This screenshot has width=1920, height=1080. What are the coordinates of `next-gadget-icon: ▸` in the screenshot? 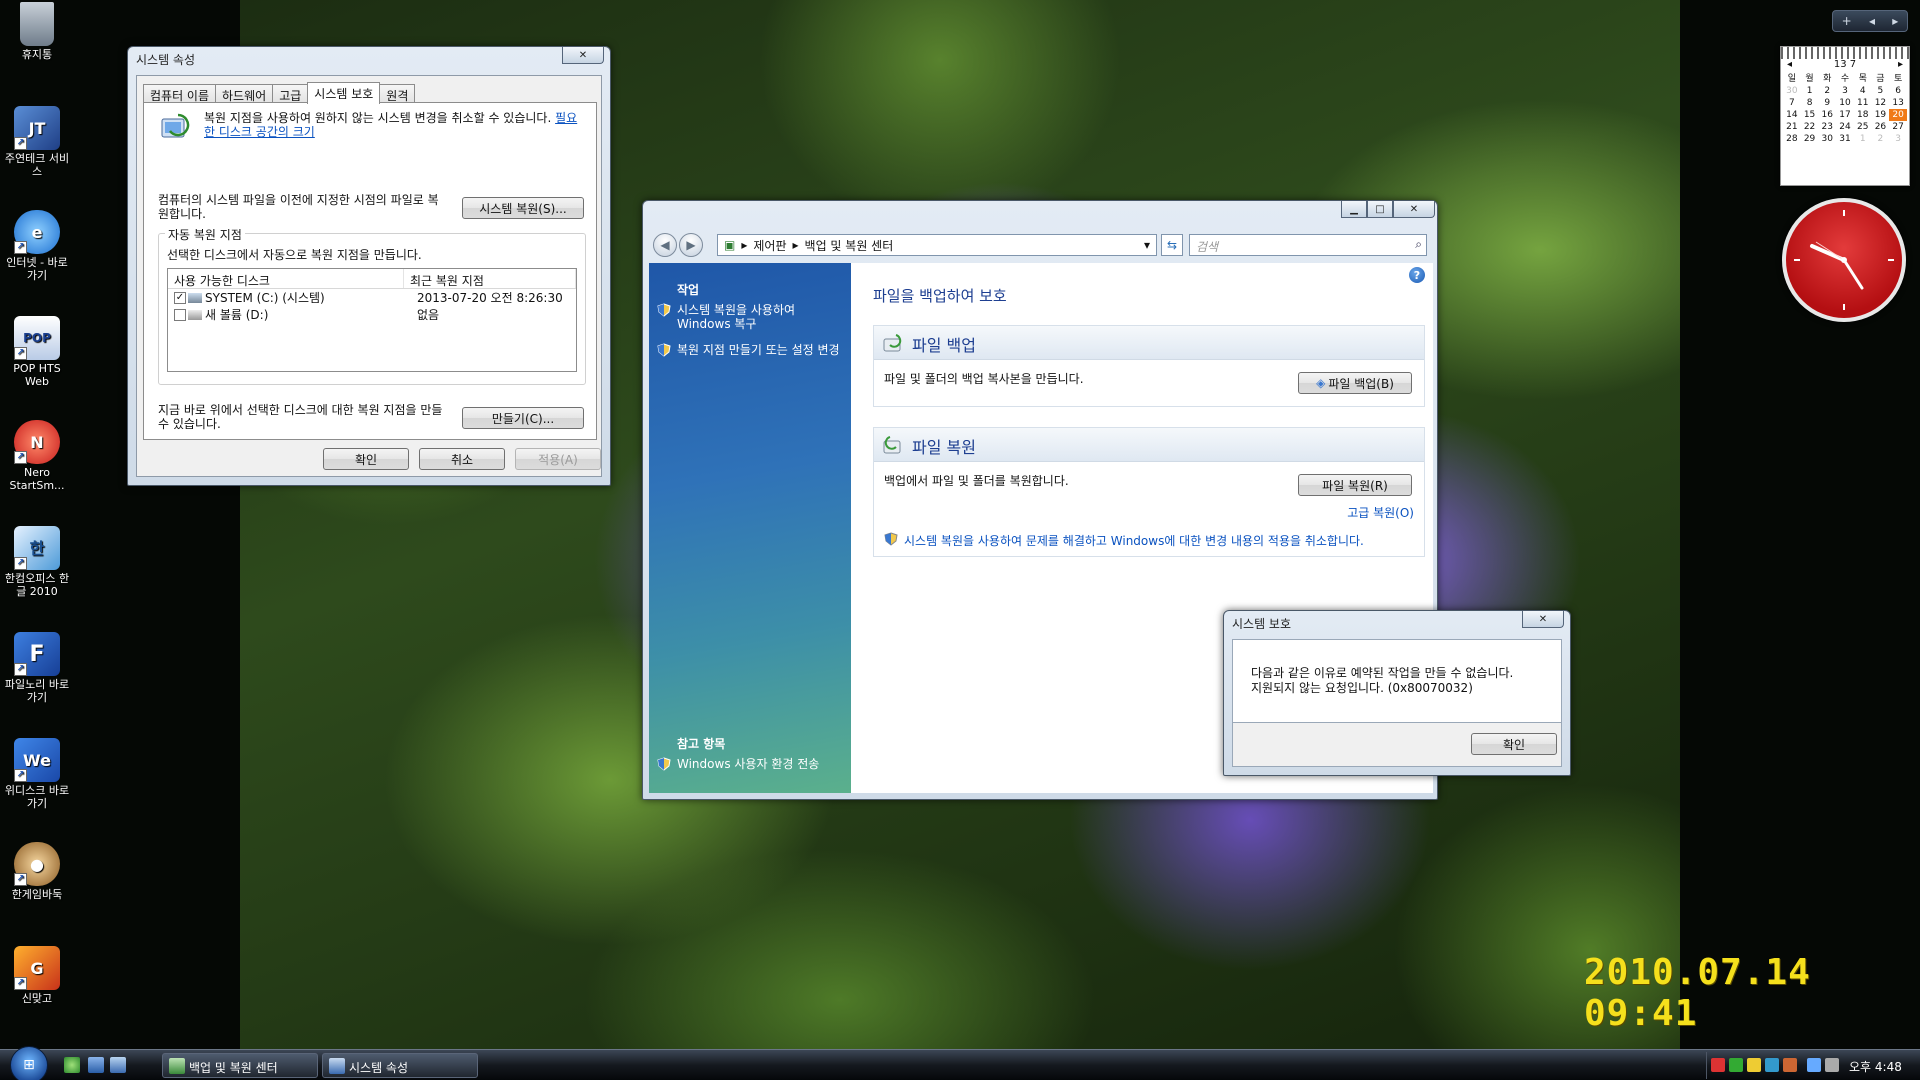 It's located at (1895, 21).